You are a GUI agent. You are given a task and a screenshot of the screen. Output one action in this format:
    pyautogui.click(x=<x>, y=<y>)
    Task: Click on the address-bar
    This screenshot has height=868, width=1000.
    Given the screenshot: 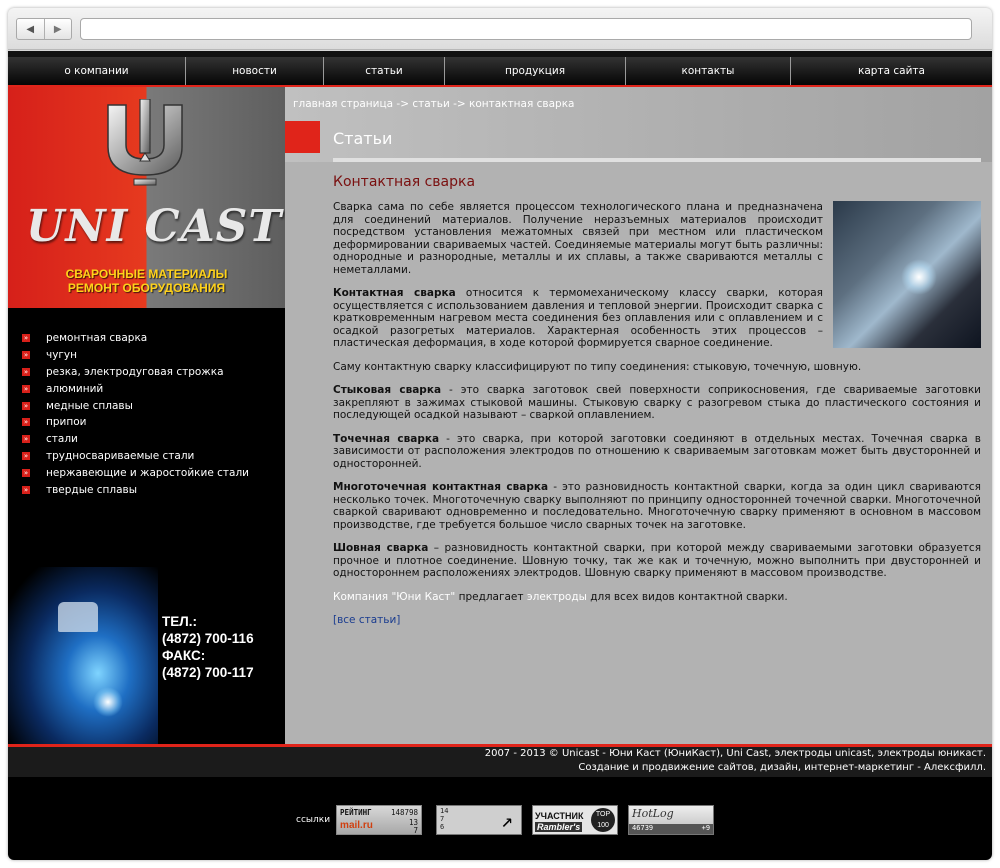 What is the action you would take?
    pyautogui.click(x=526, y=29)
    